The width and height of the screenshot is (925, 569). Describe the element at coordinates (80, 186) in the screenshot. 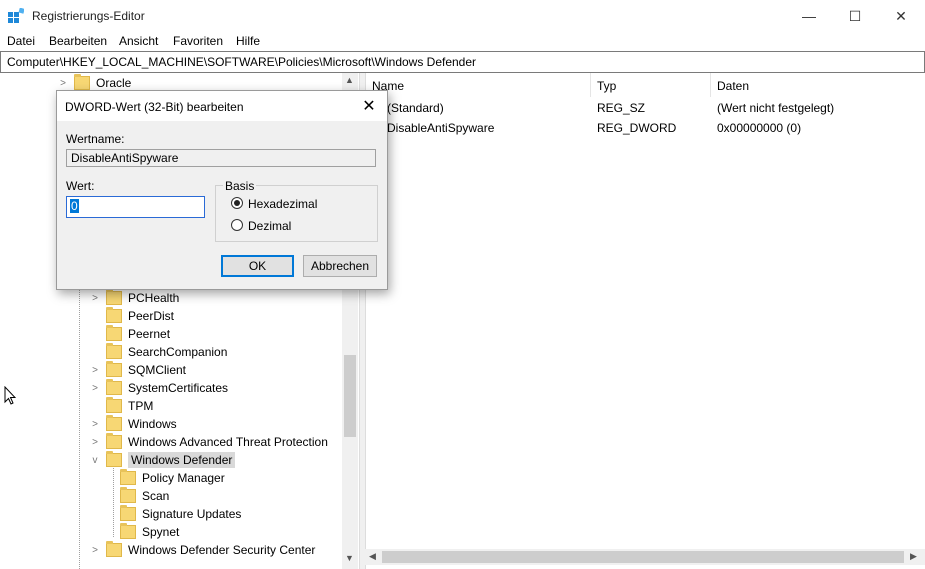

I see `value-label: Wert:` at that location.